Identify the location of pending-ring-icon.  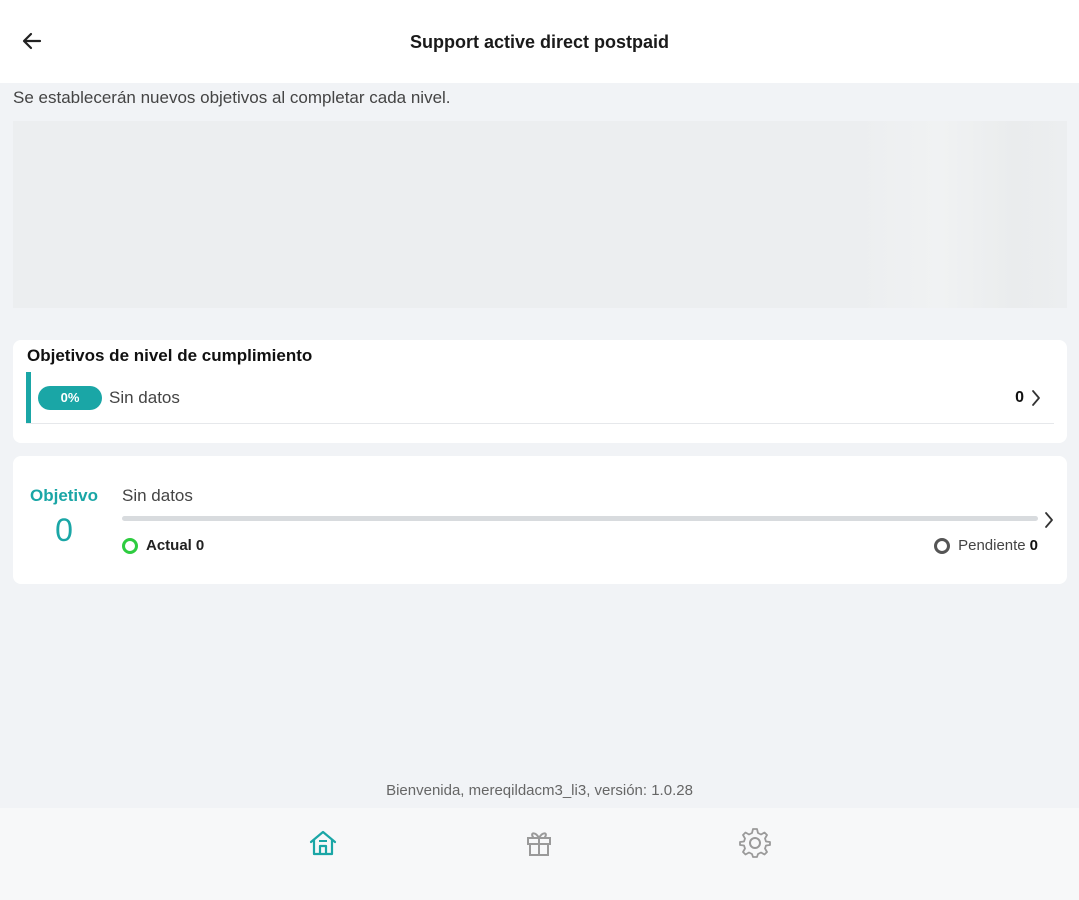
(942, 545).